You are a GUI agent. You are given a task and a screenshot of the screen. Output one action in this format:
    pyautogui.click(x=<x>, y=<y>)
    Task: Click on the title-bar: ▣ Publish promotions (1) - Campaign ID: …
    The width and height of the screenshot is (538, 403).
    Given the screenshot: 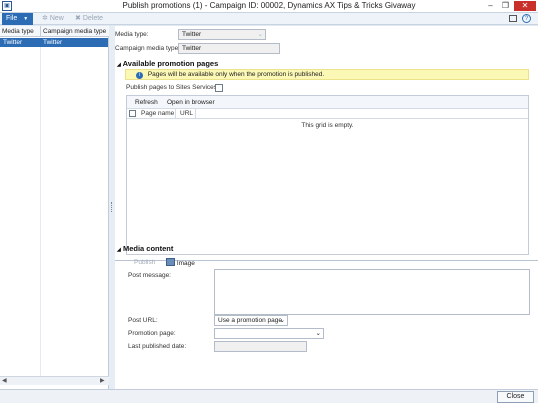 What is the action you would take?
    pyautogui.click(x=269, y=6)
    